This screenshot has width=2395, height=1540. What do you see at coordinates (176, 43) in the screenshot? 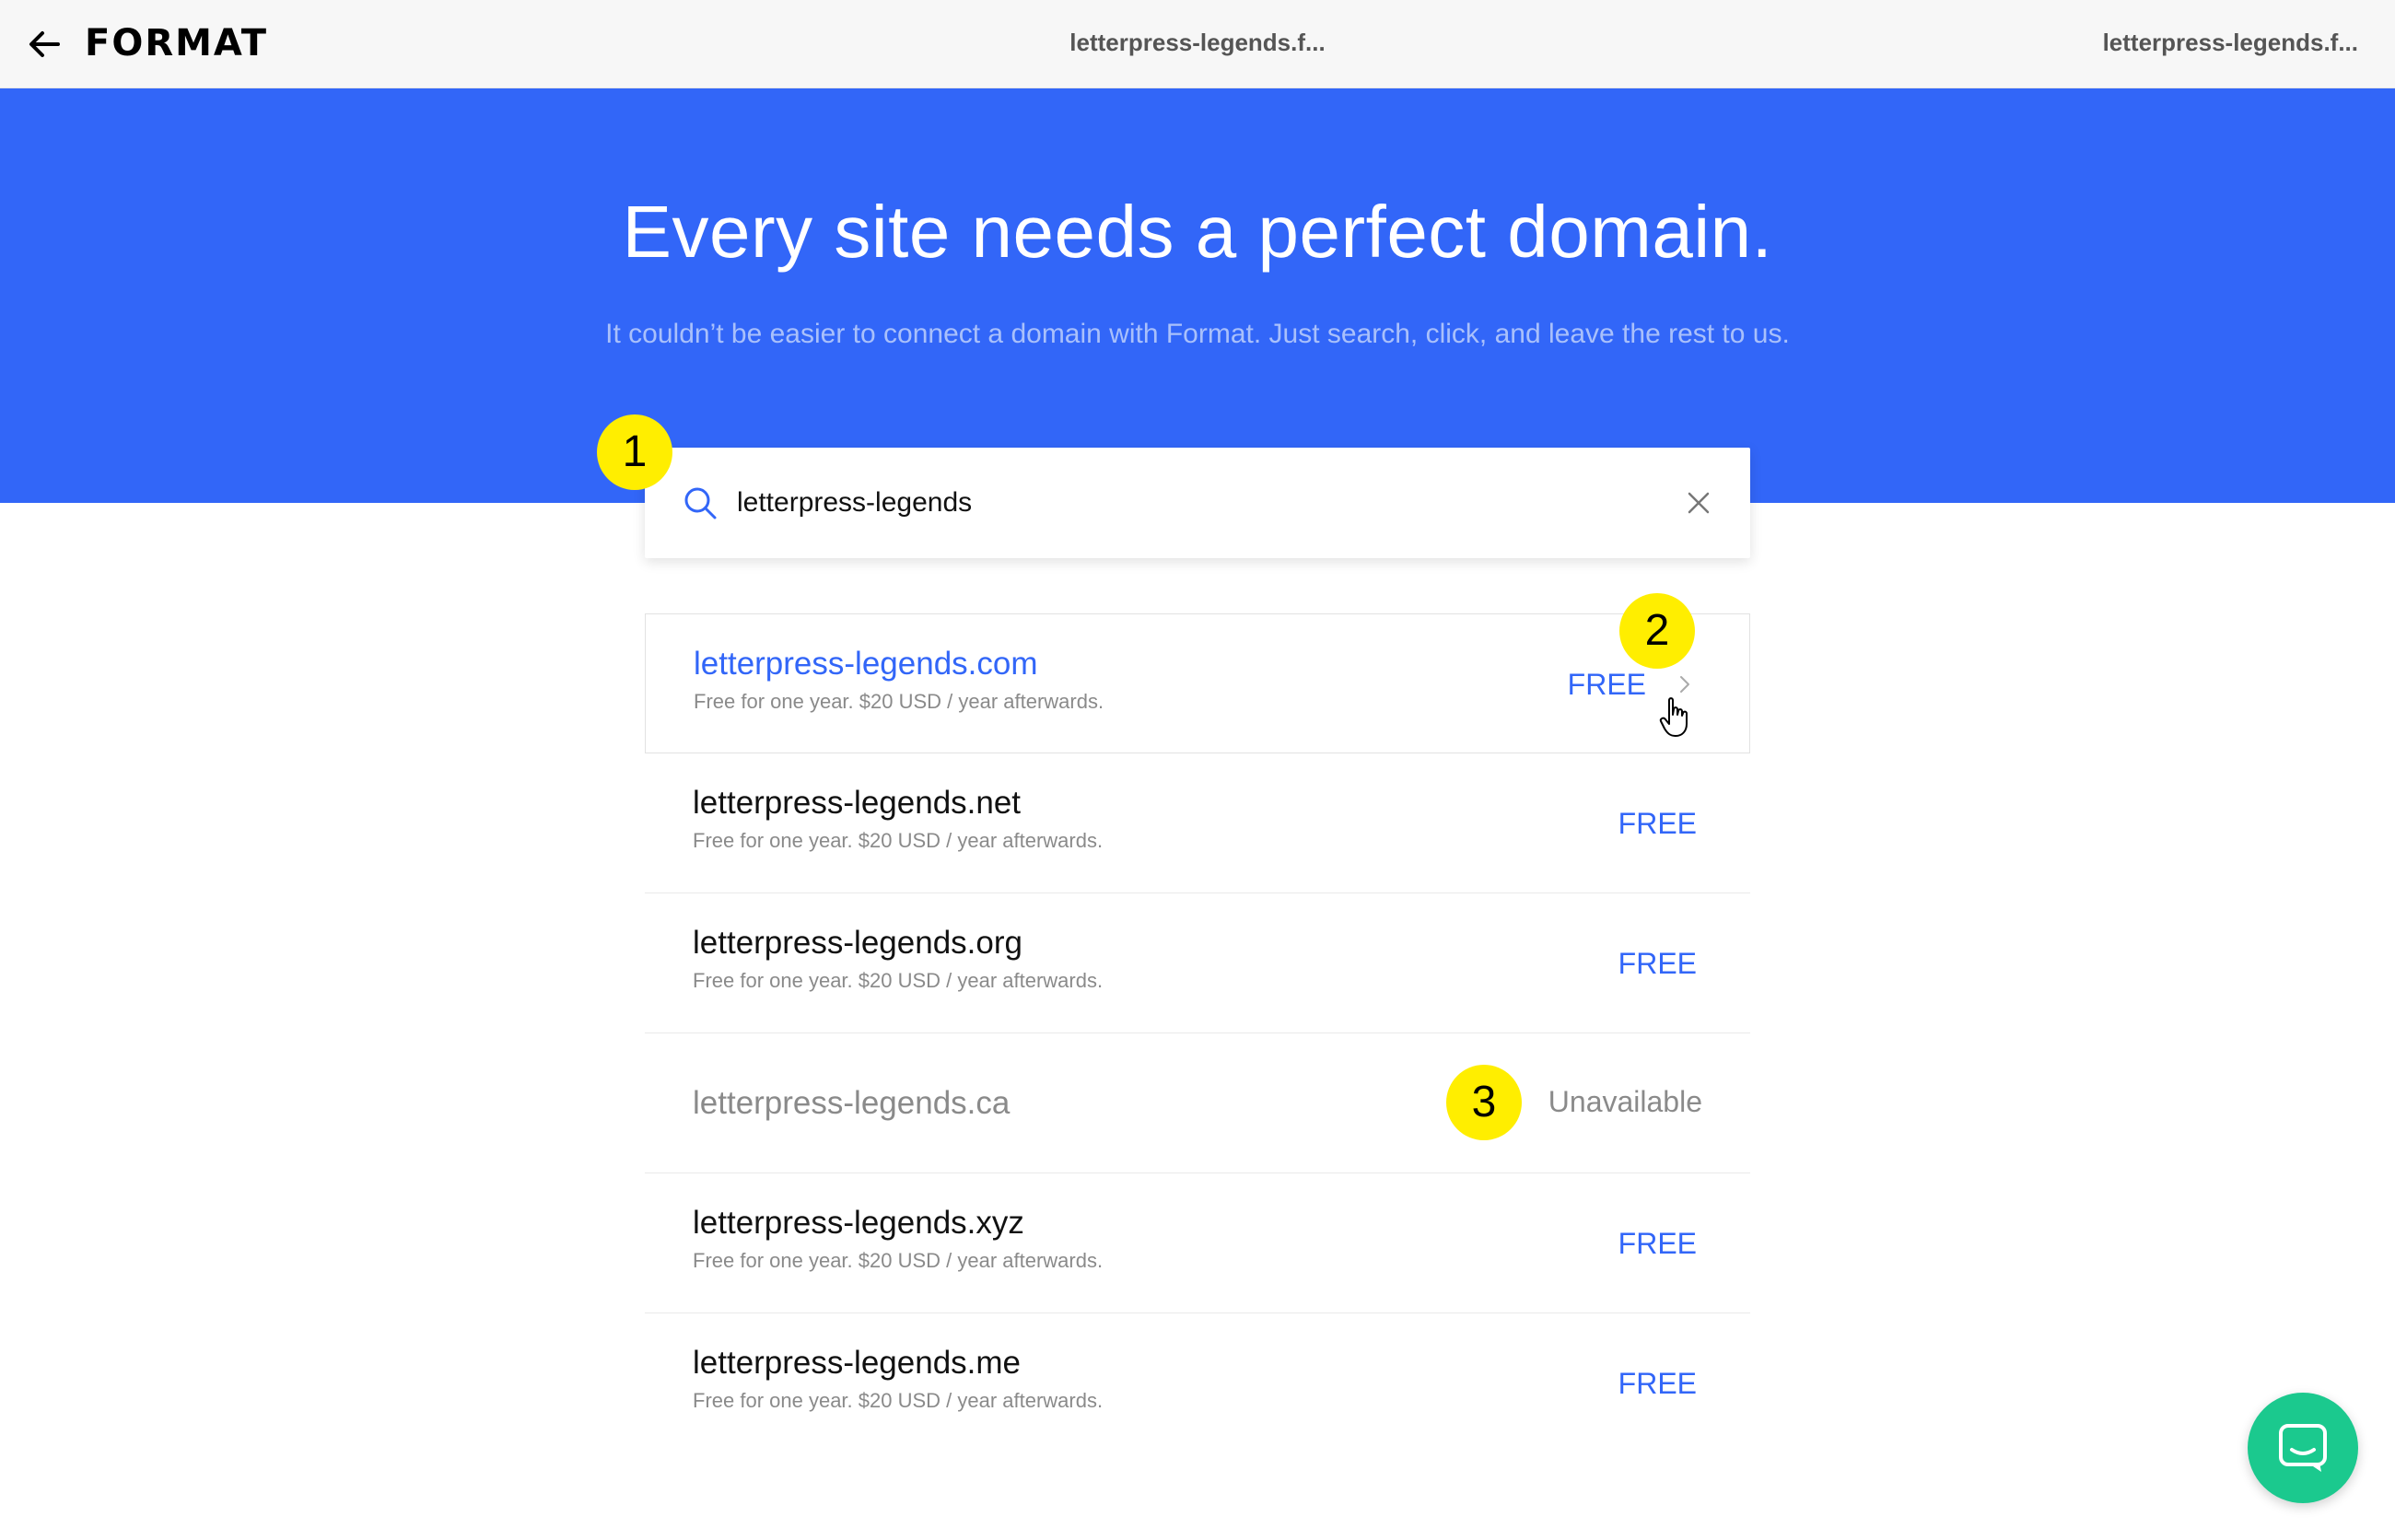
I see `format-logo: FORMAT` at bounding box center [176, 43].